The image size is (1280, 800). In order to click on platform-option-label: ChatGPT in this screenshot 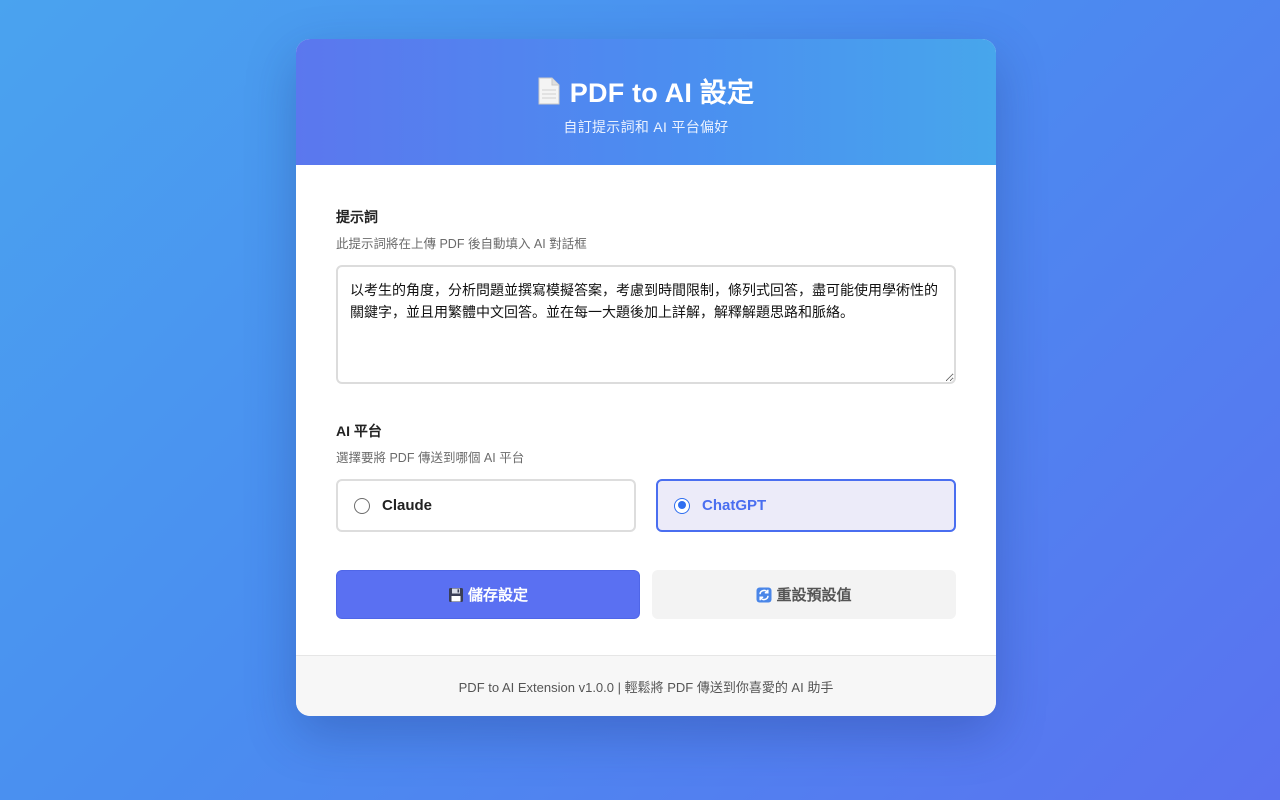, I will do `click(734, 505)`.